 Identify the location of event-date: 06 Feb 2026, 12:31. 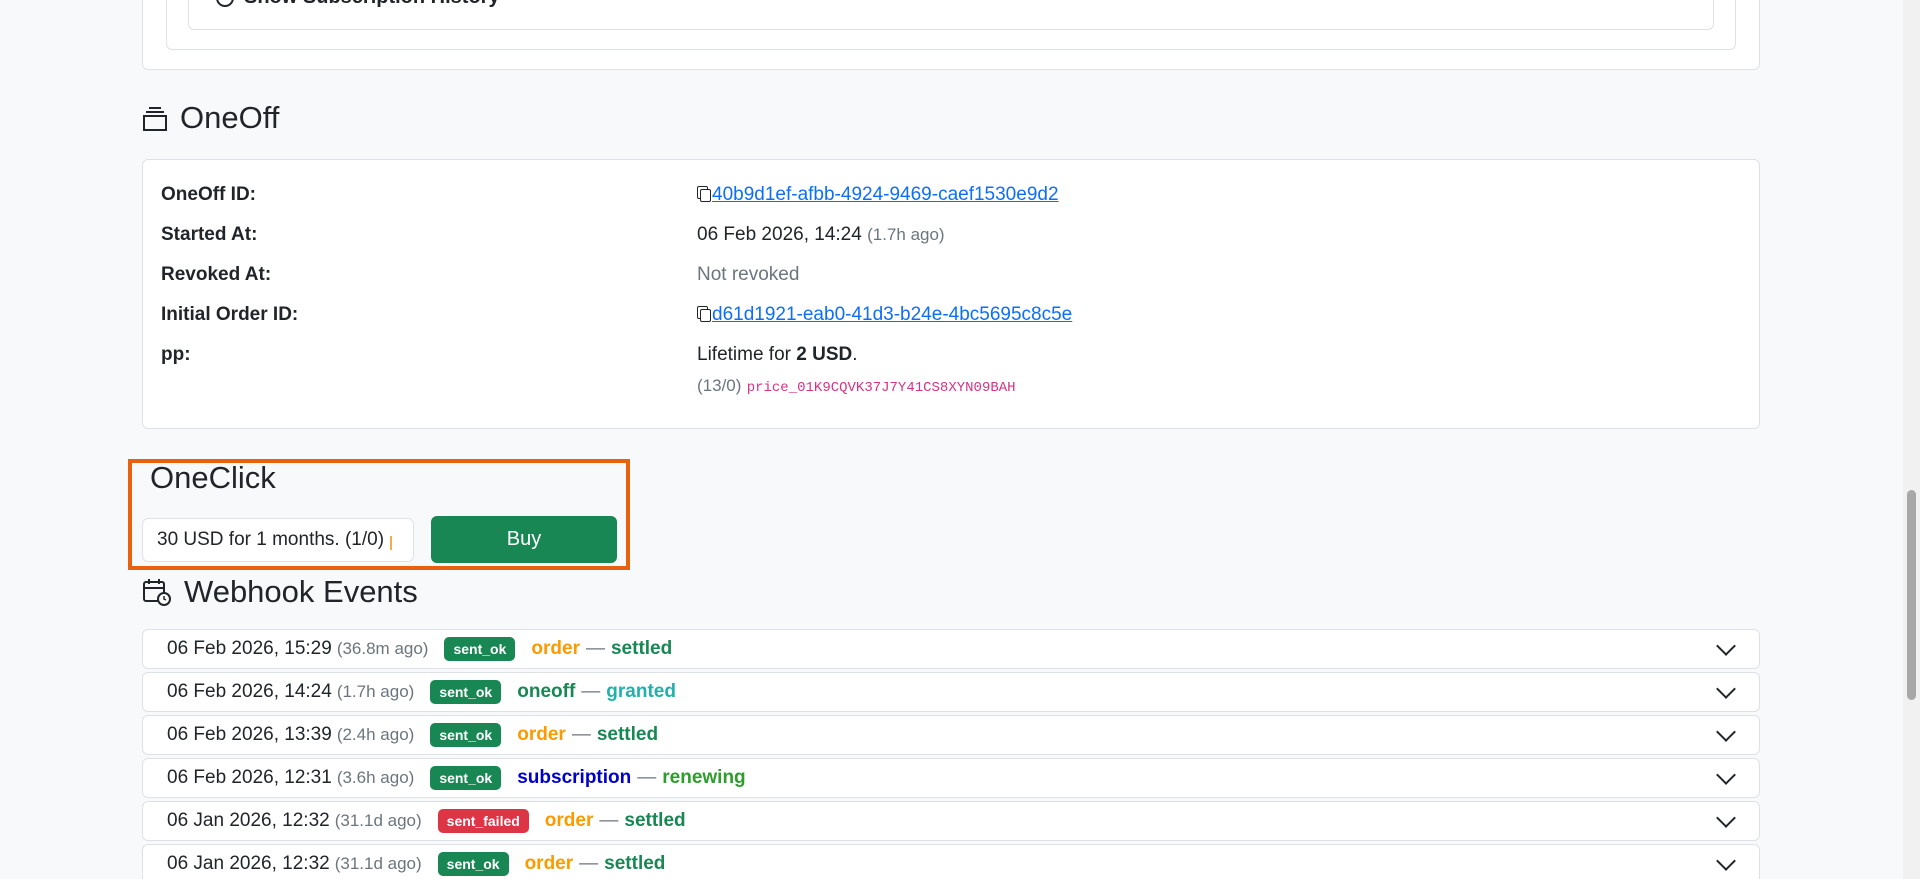
(249, 777).